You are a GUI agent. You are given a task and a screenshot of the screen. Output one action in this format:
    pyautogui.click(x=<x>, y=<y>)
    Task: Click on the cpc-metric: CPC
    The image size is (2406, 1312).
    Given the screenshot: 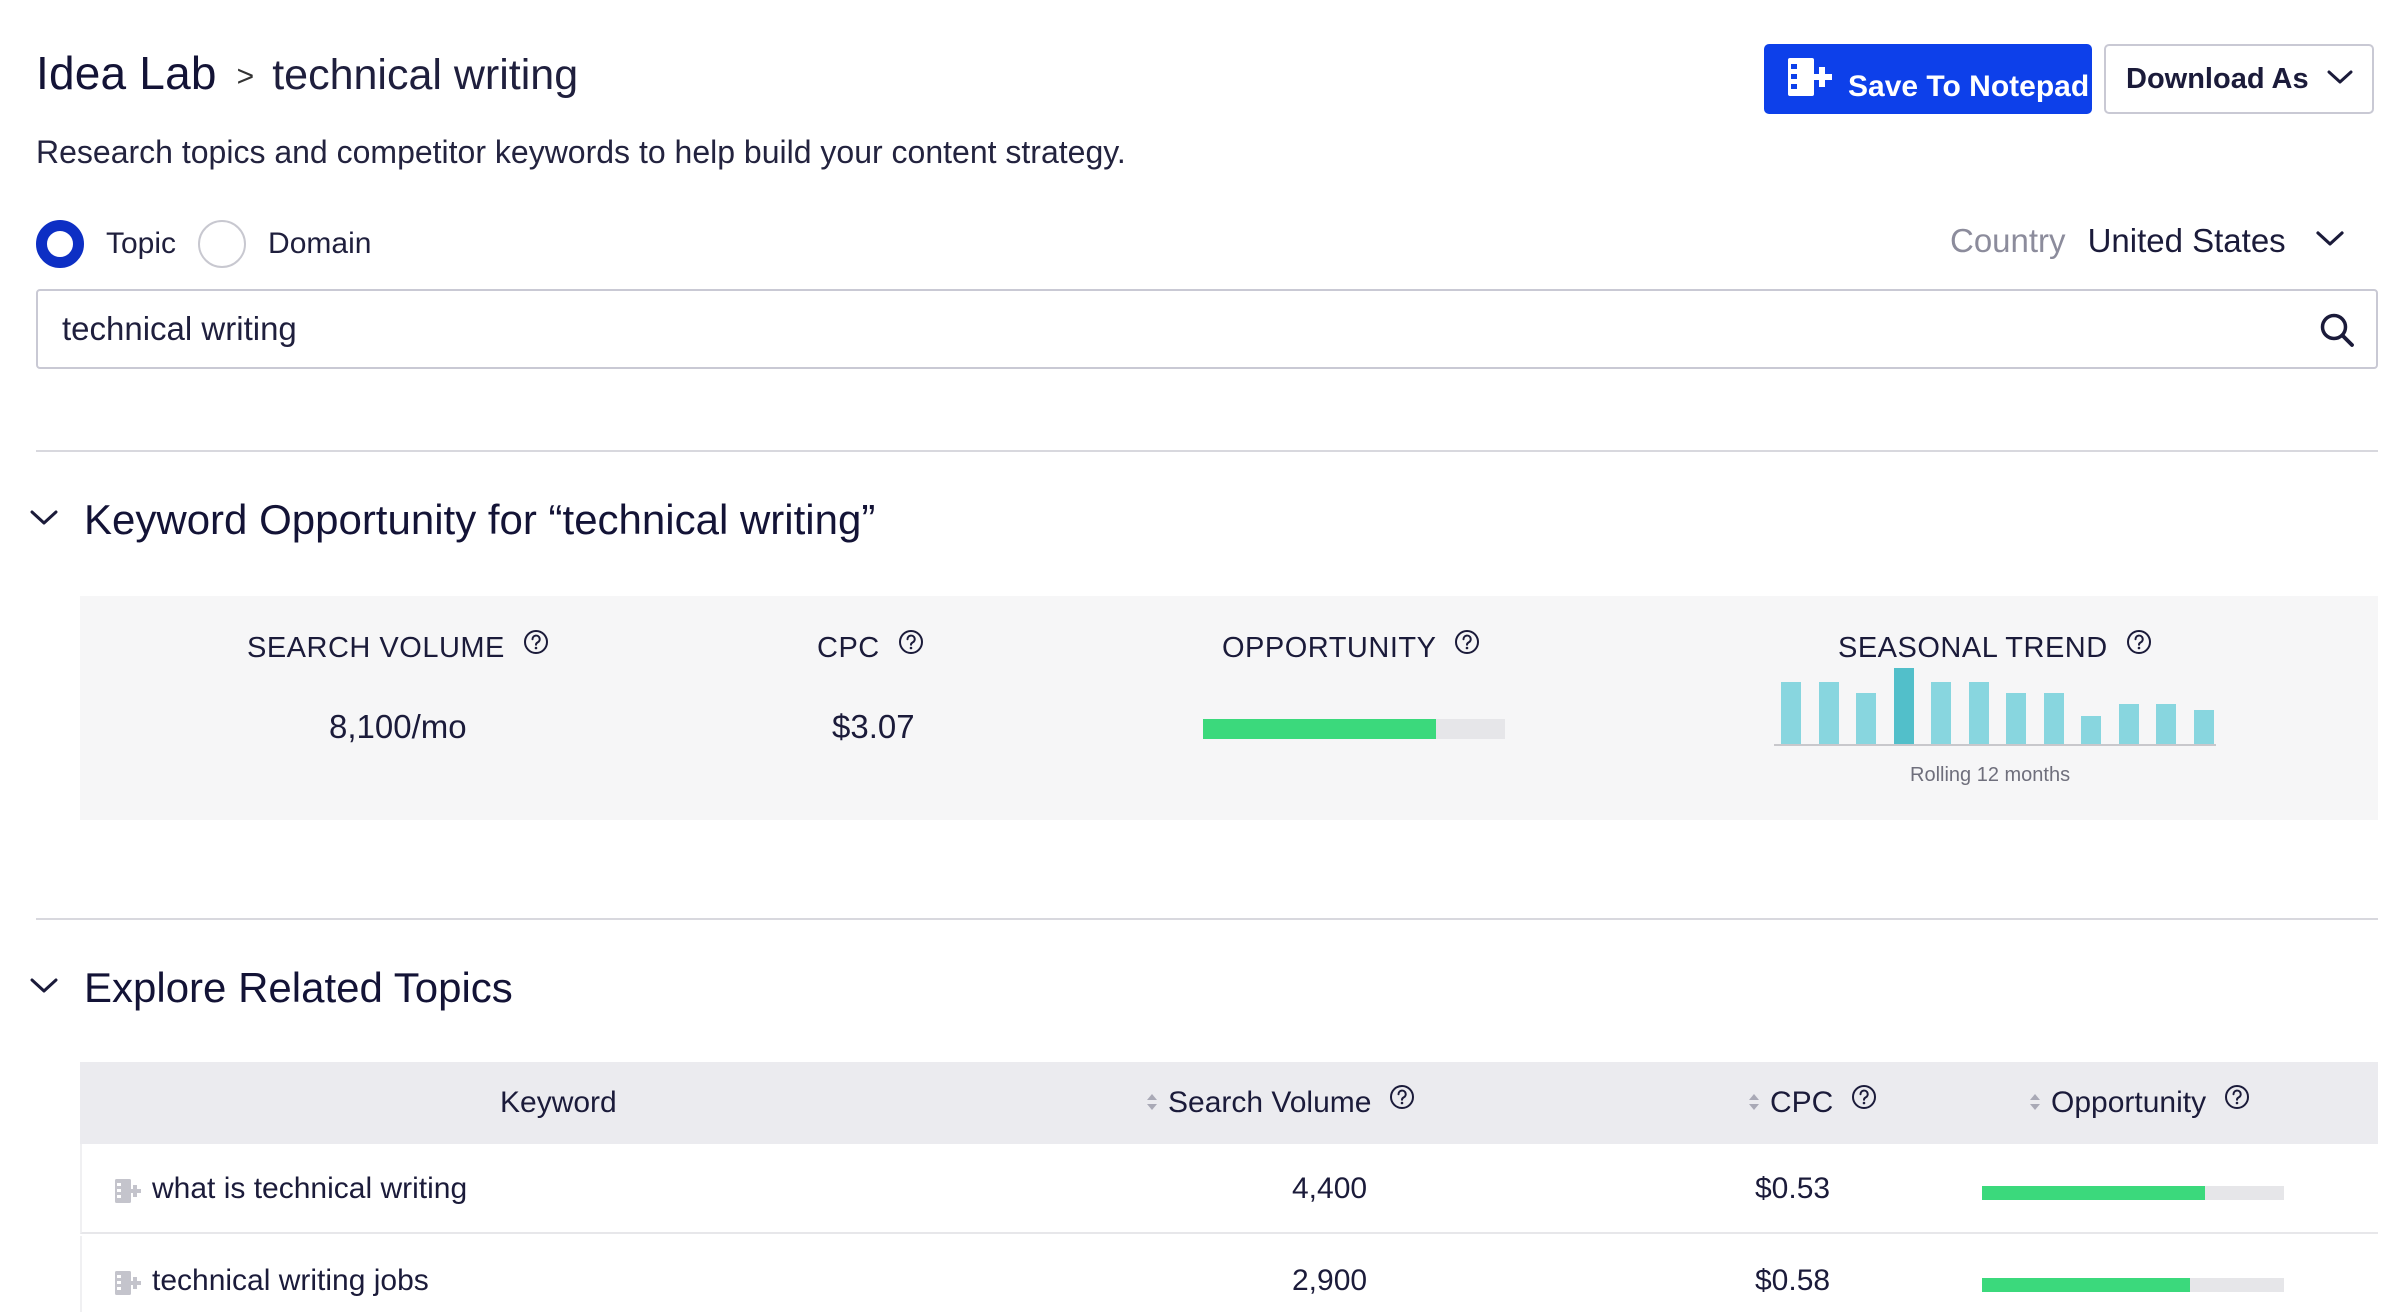 What is the action you would take?
    pyautogui.click(x=870, y=647)
    